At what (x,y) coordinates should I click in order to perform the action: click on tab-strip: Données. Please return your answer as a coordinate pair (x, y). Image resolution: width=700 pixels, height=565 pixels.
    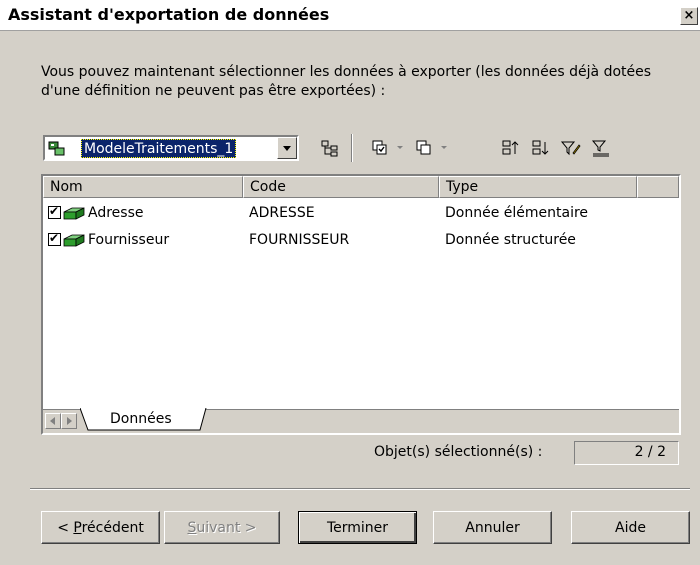
    Looking at the image, I should click on (361, 420).